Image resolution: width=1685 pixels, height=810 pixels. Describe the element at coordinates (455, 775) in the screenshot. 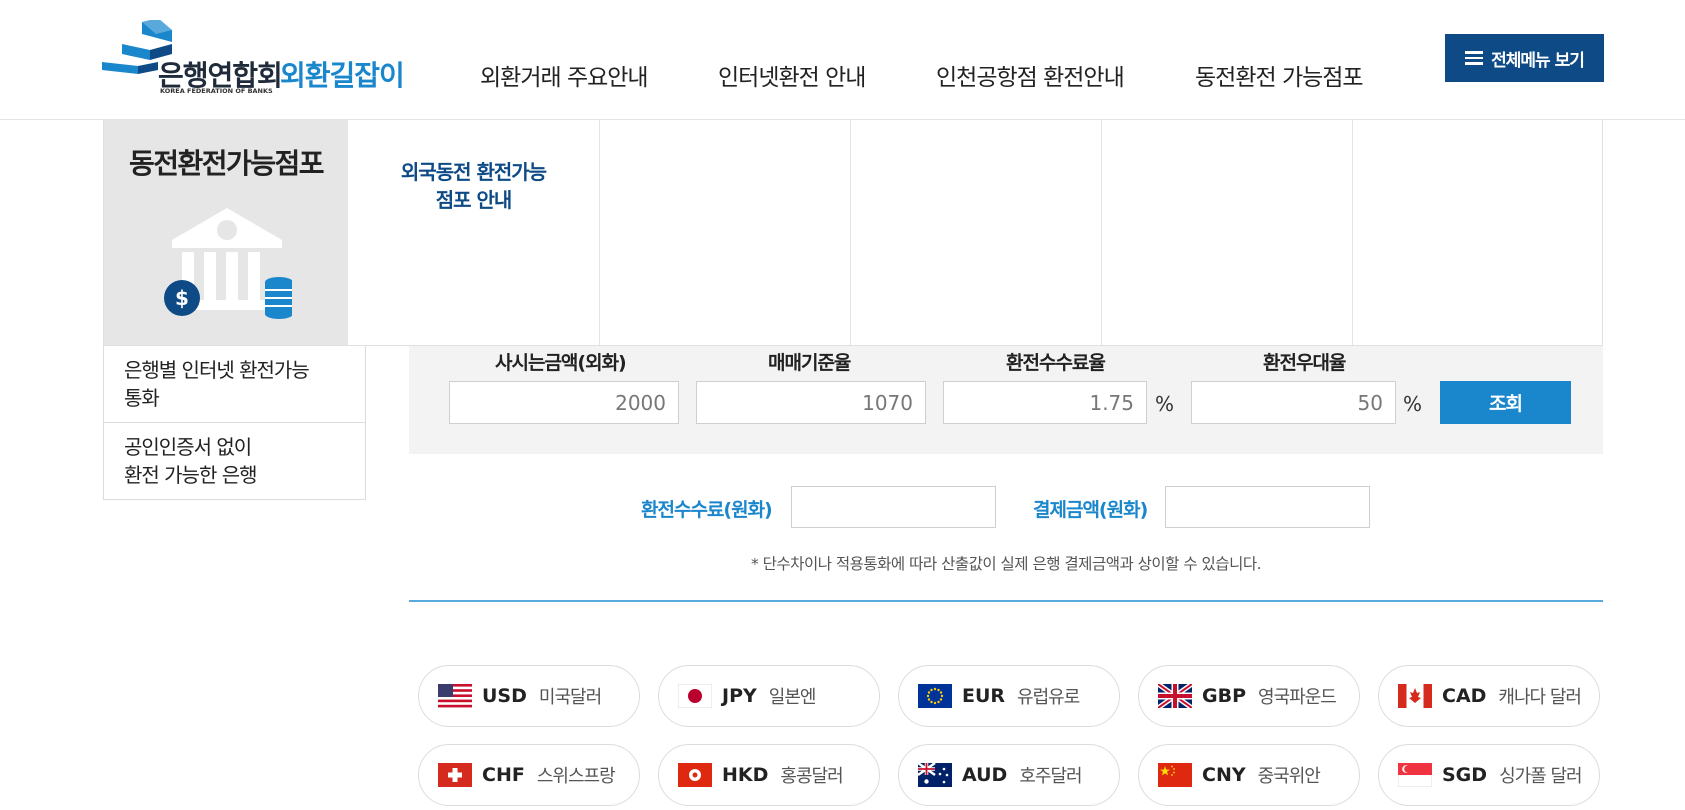

I see `ch-flag-icon` at that location.